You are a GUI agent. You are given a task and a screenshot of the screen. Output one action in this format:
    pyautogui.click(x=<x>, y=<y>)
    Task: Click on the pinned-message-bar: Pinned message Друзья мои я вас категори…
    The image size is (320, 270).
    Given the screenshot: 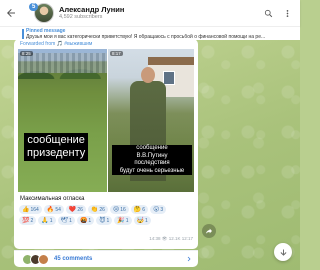 What is the action you would take?
    pyautogui.click(x=150, y=33)
    